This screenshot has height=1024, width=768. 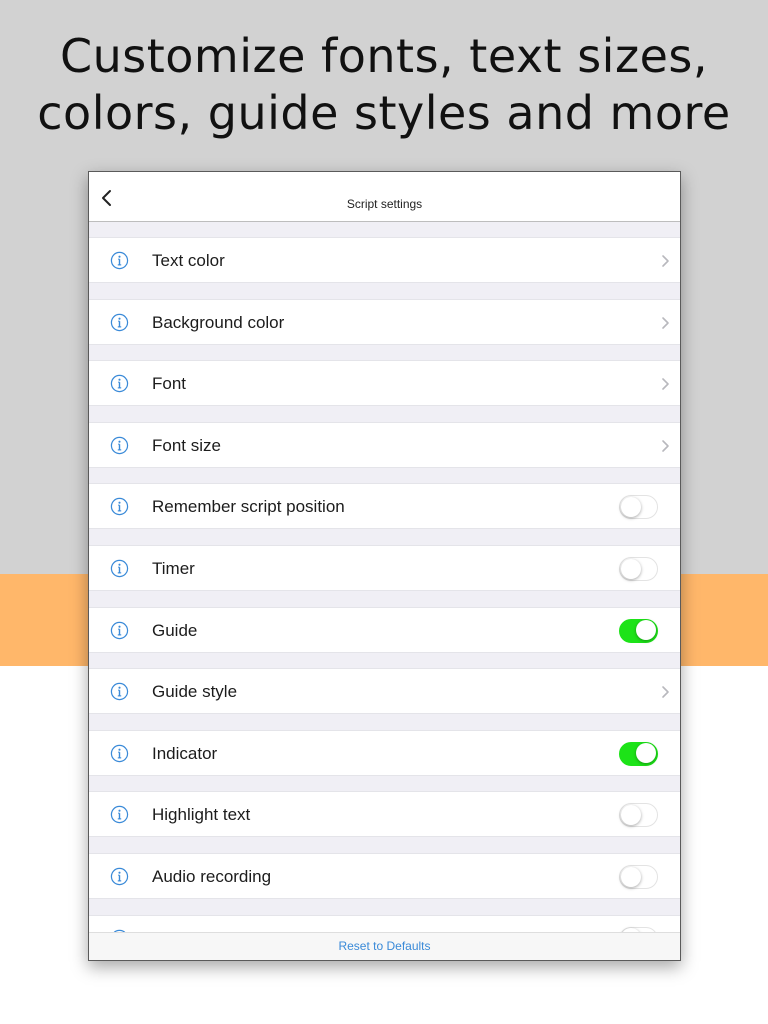 I want to click on reset-to-defaults-button: Reset to Defaults, so click(x=384, y=946).